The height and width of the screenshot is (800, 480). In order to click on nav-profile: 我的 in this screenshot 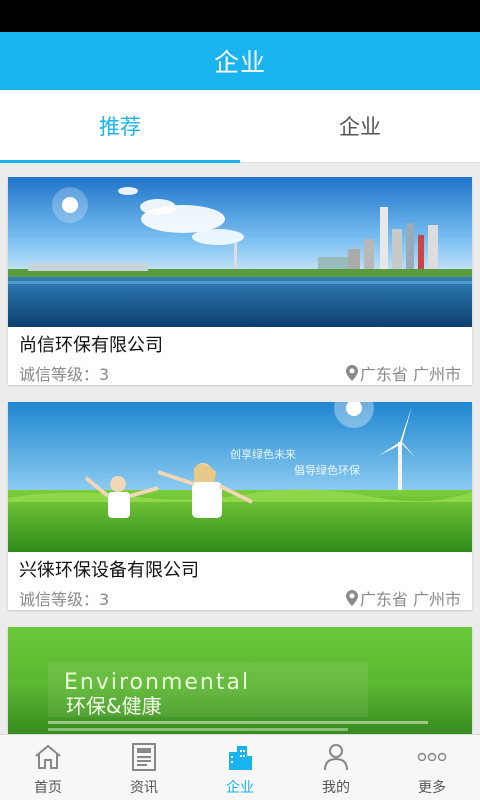, I will do `click(336, 767)`.